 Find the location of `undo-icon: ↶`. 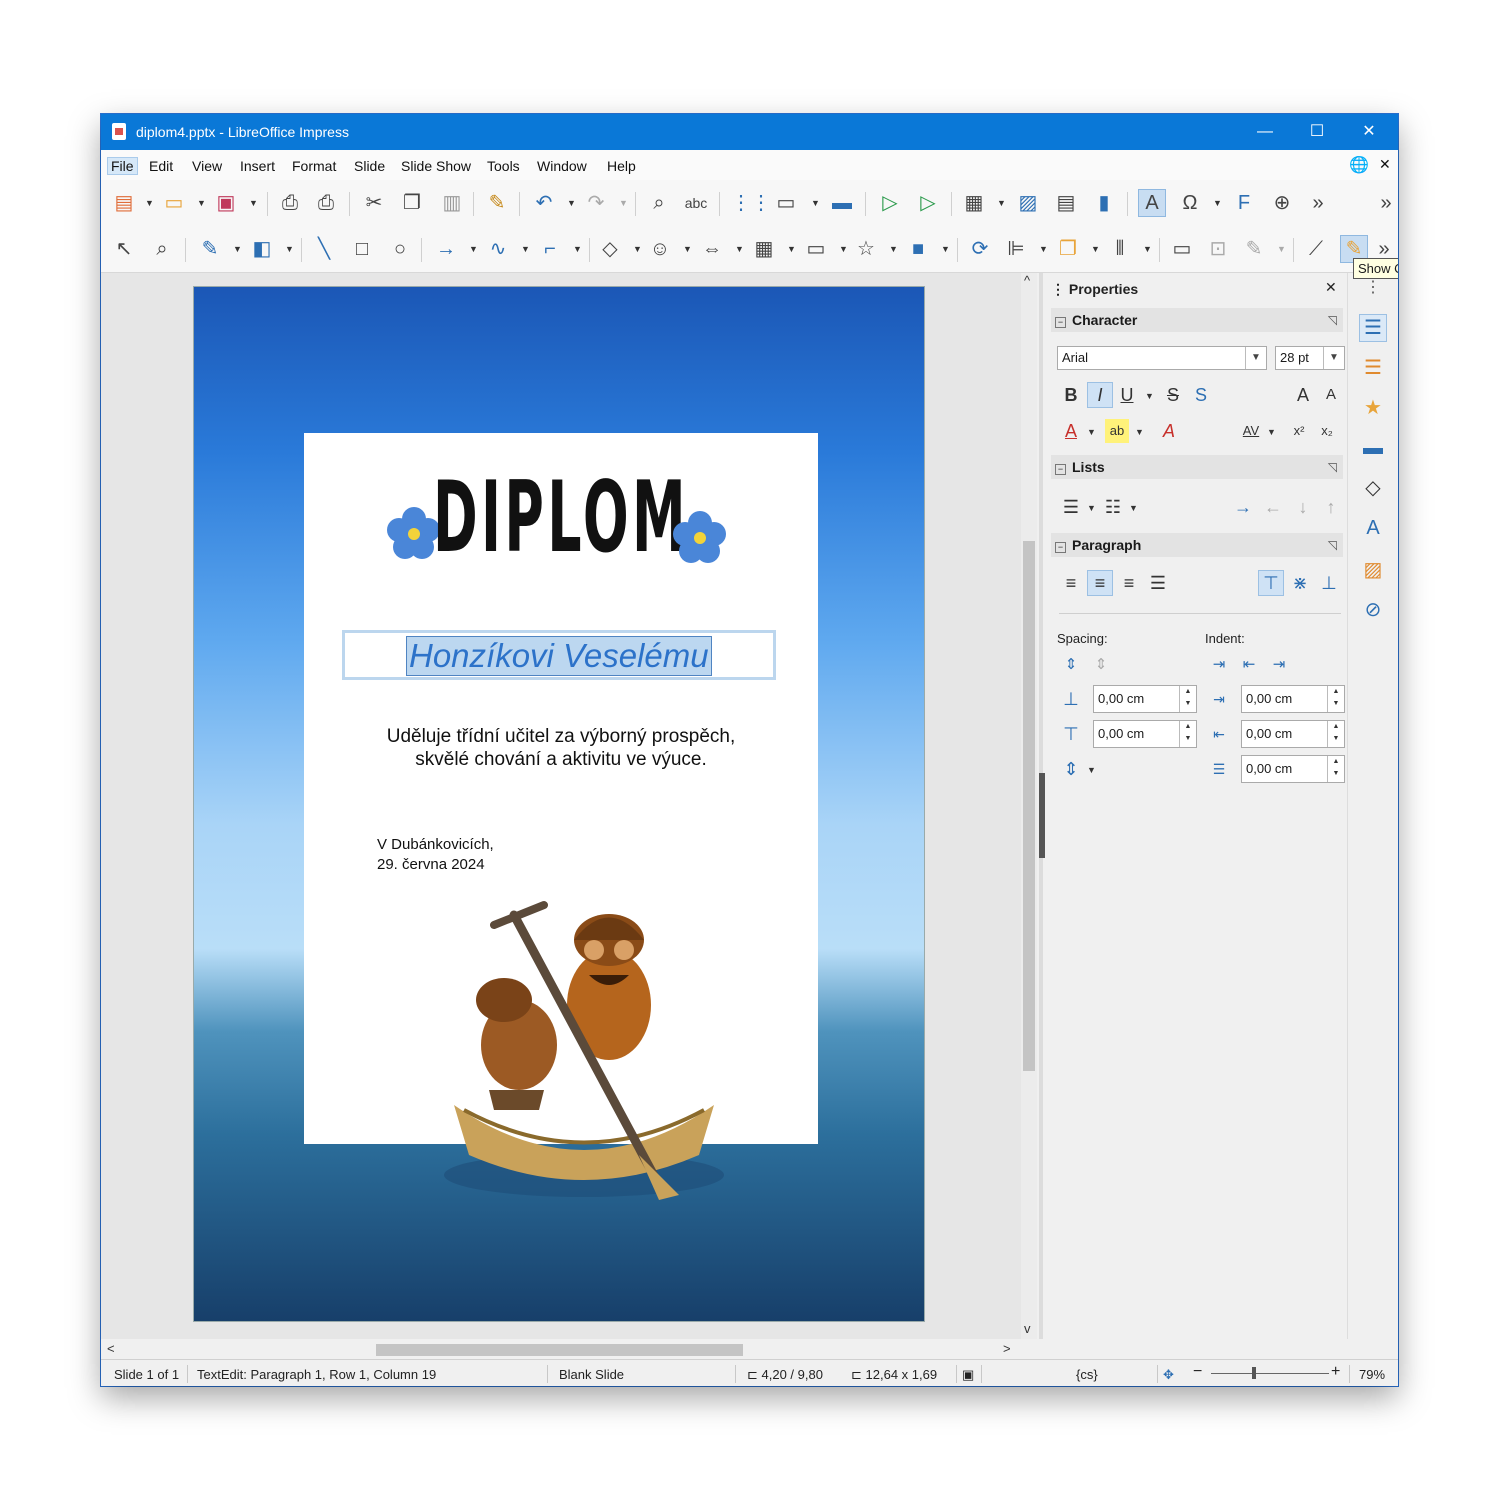

undo-icon: ↶ is located at coordinates (544, 203).